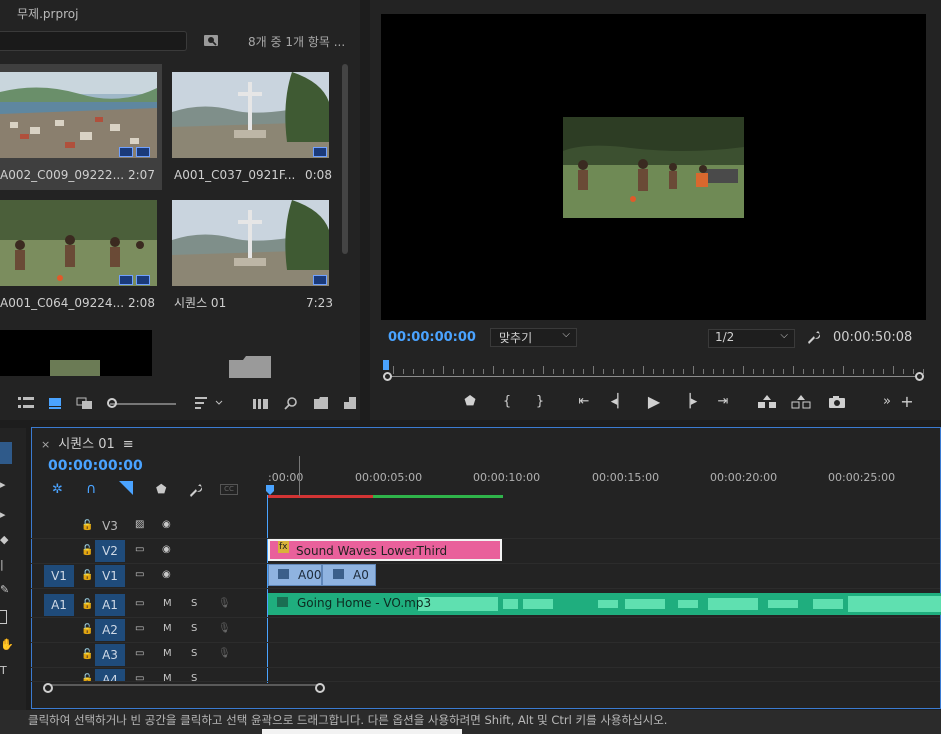  I want to click on play-icon: ▶, so click(654, 402).